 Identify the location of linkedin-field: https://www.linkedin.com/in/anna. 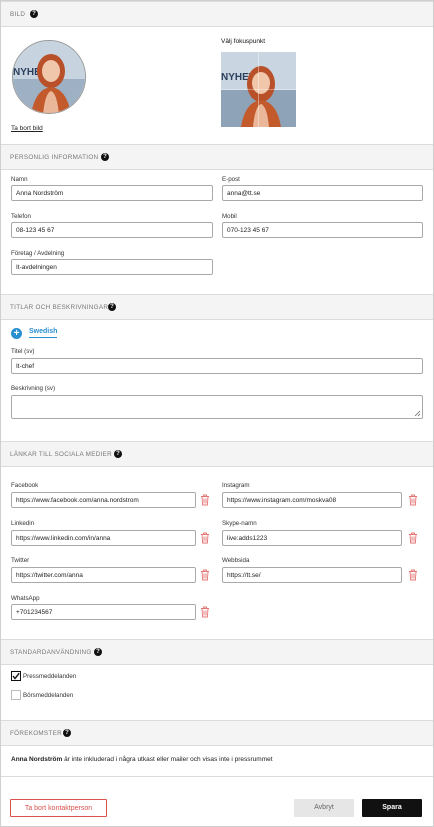
(103, 538).